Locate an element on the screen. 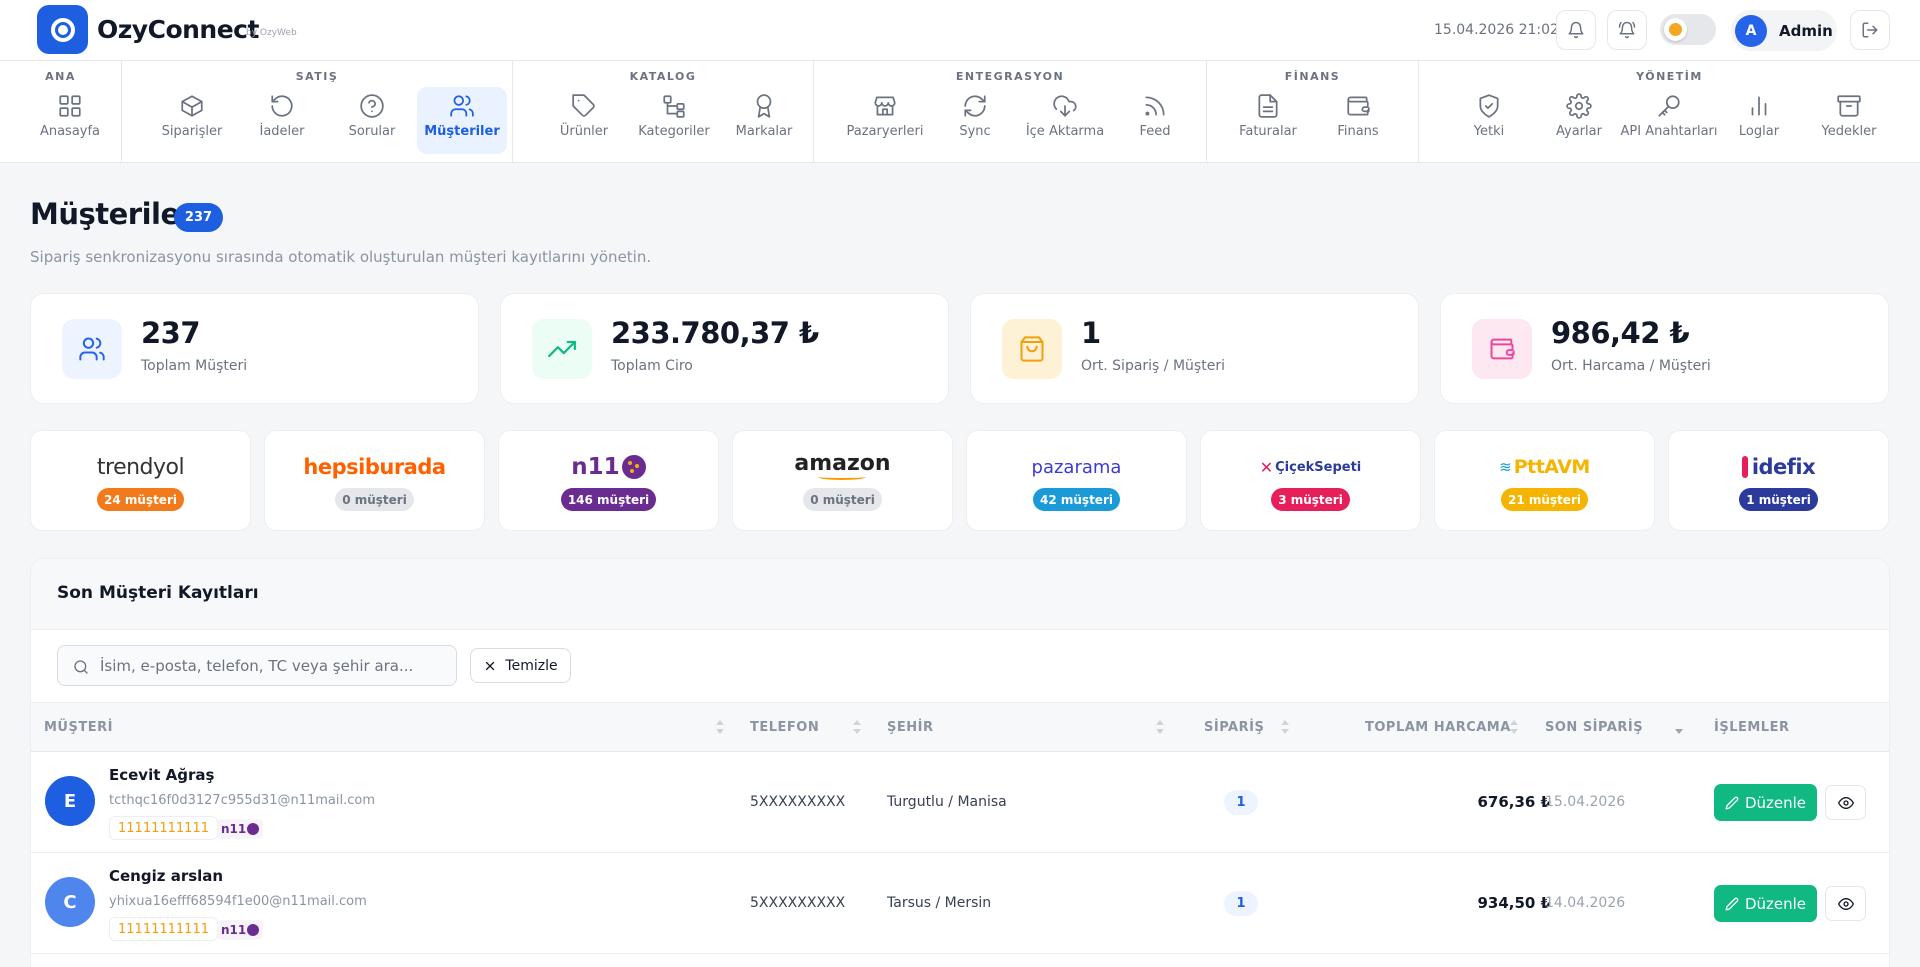  nav-item-iadeler: İadeler is located at coordinates (282, 120).